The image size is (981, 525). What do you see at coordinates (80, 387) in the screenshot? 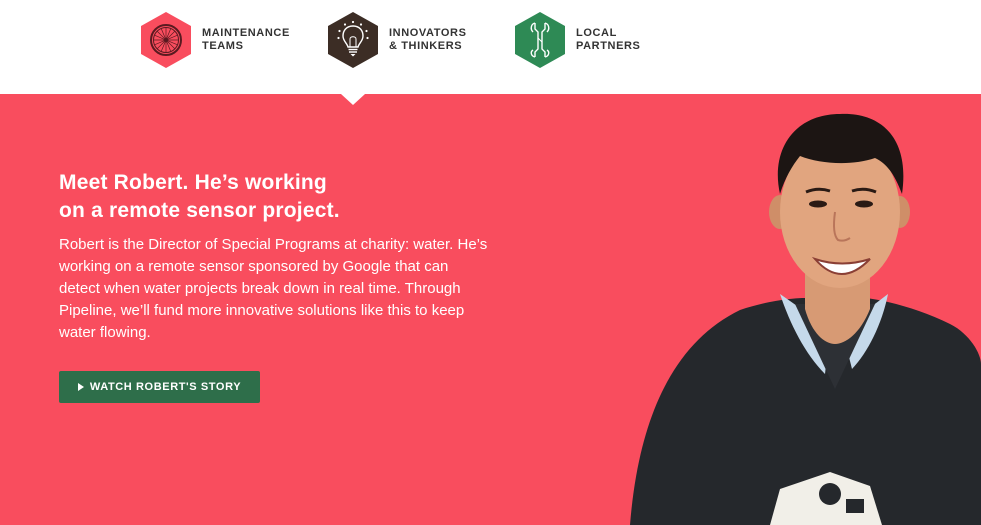
I see `play-icon` at bounding box center [80, 387].